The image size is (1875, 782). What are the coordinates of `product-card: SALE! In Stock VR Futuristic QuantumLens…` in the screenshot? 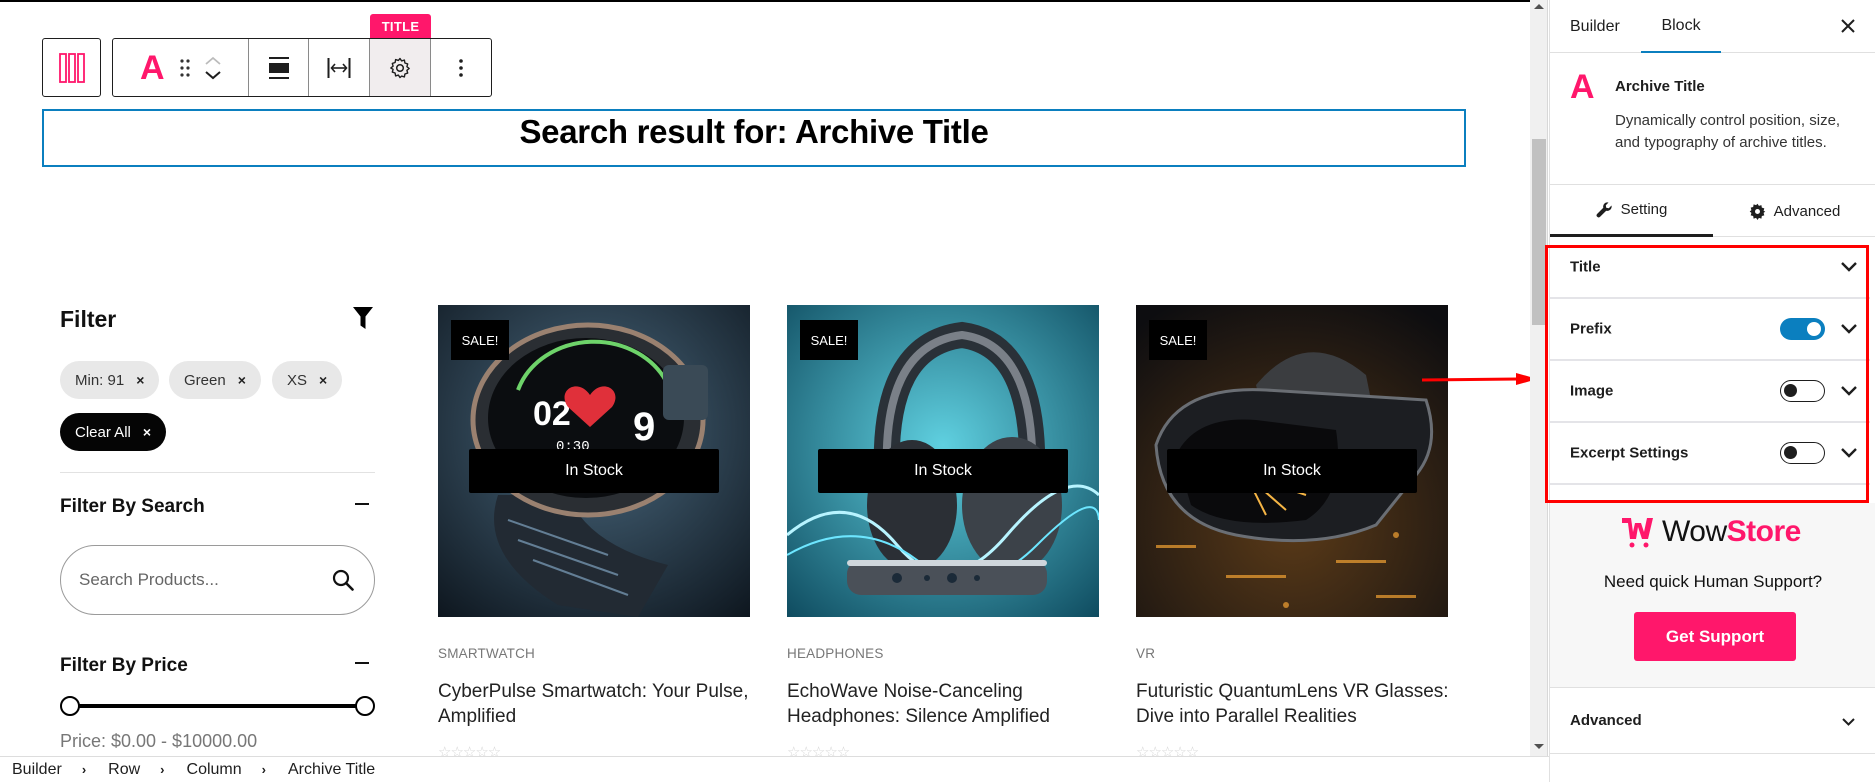 It's located at (1292, 530).